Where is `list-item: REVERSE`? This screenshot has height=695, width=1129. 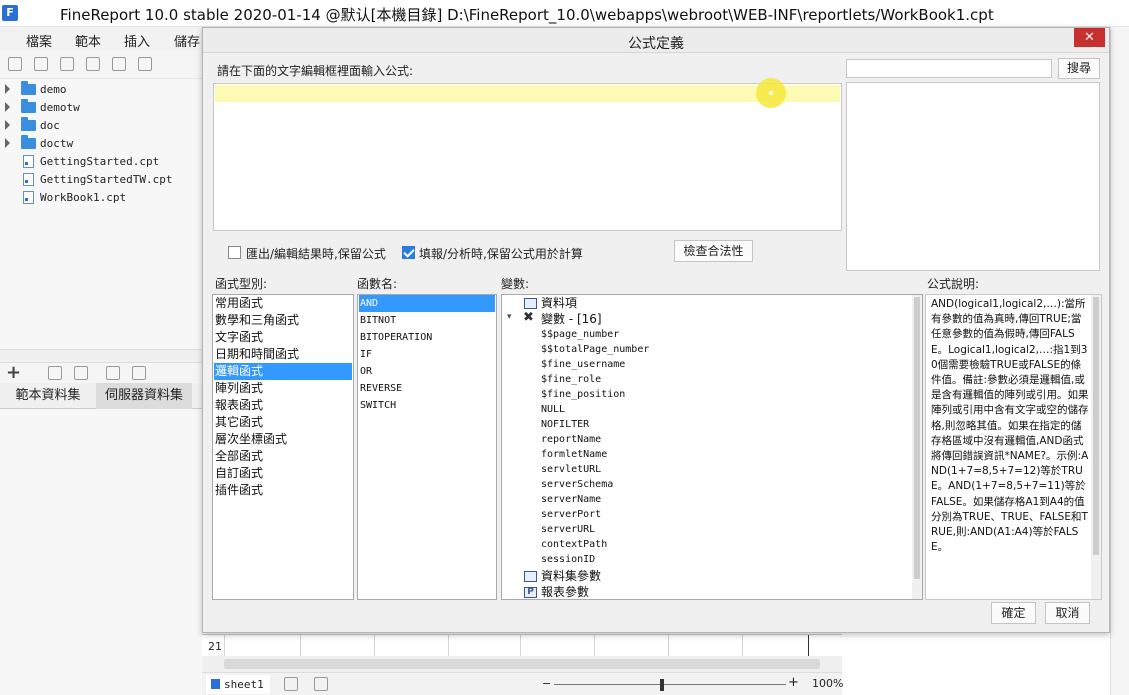 list-item: REVERSE is located at coordinates (427, 388).